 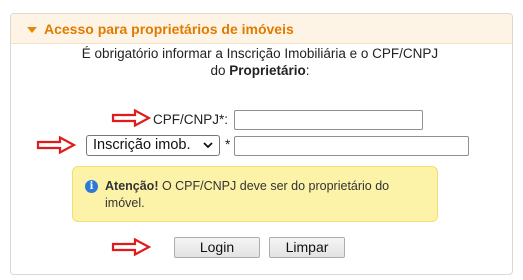 I want to click on inscricao-imobiliaria-input, so click(x=351, y=146).